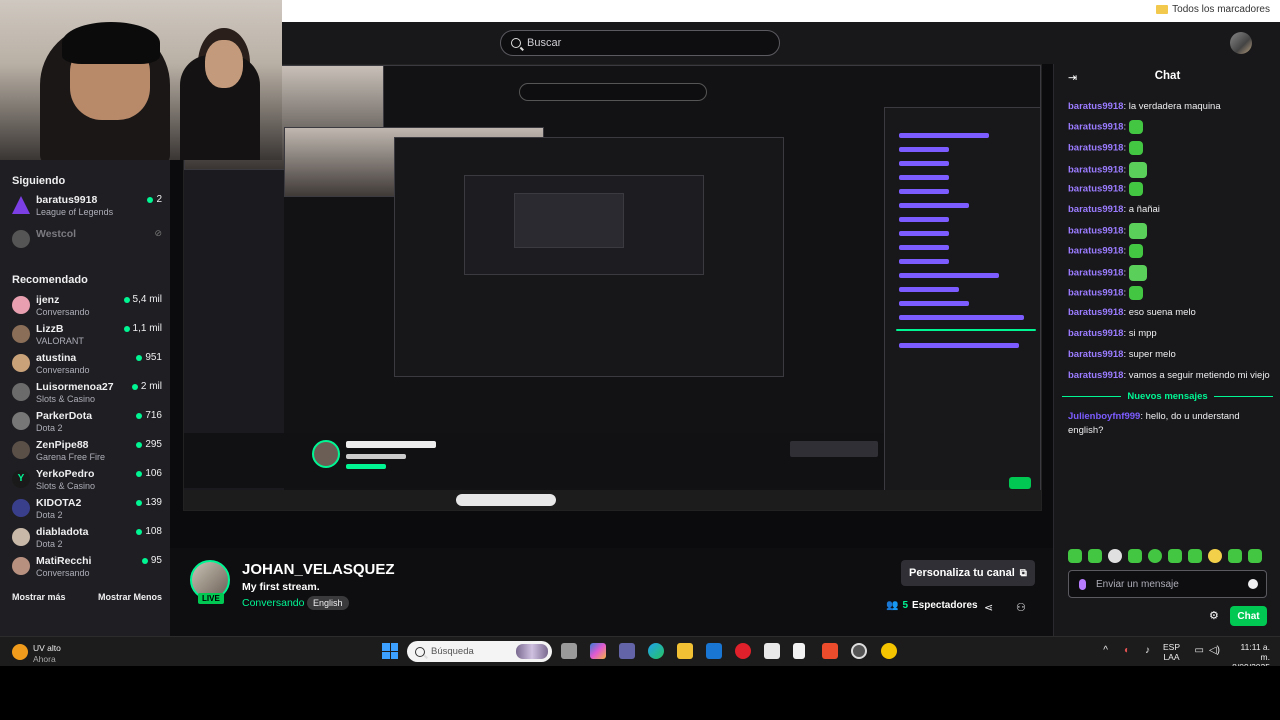 This screenshot has height=720, width=1280. Describe the element at coordinates (151, 386) in the screenshot. I see `viewer-number: 2 mil` at that location.